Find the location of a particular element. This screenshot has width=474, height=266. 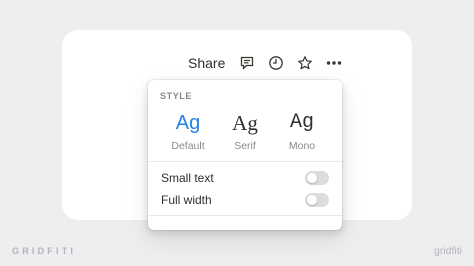

font-option-mono: Ag Mono is located at coordinates (302, 131).